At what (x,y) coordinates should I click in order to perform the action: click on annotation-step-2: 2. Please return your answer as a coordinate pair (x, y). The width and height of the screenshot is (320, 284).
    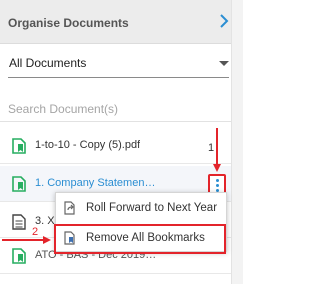
    Looking at the image, I should click on (35, 232).